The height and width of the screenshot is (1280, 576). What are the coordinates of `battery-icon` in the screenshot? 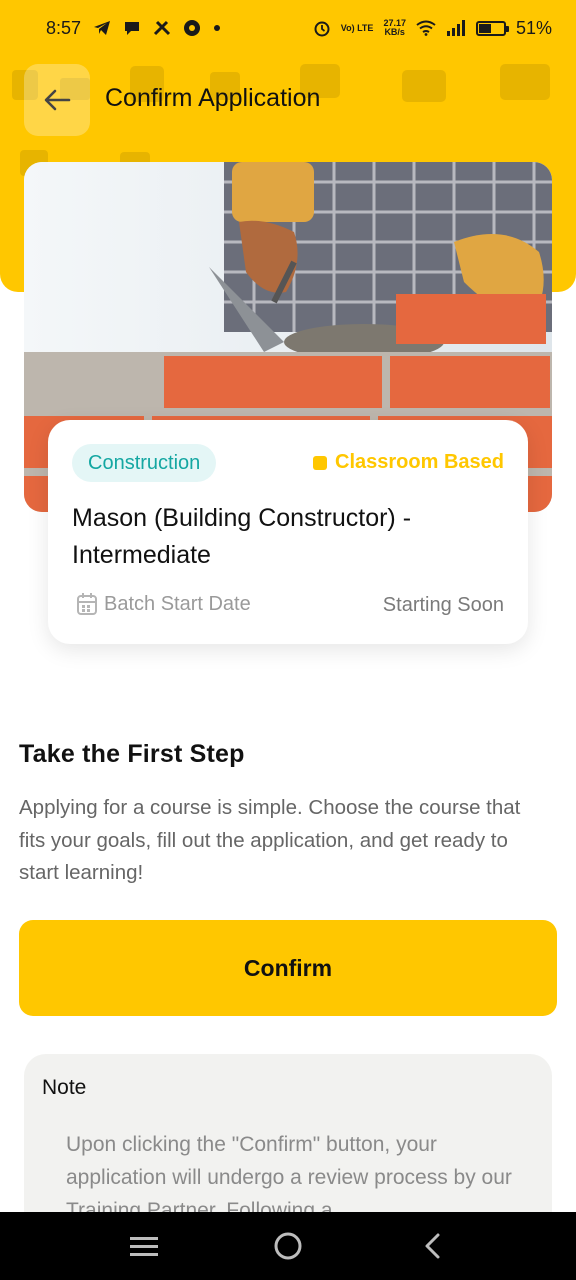 It's located at (492, 28).